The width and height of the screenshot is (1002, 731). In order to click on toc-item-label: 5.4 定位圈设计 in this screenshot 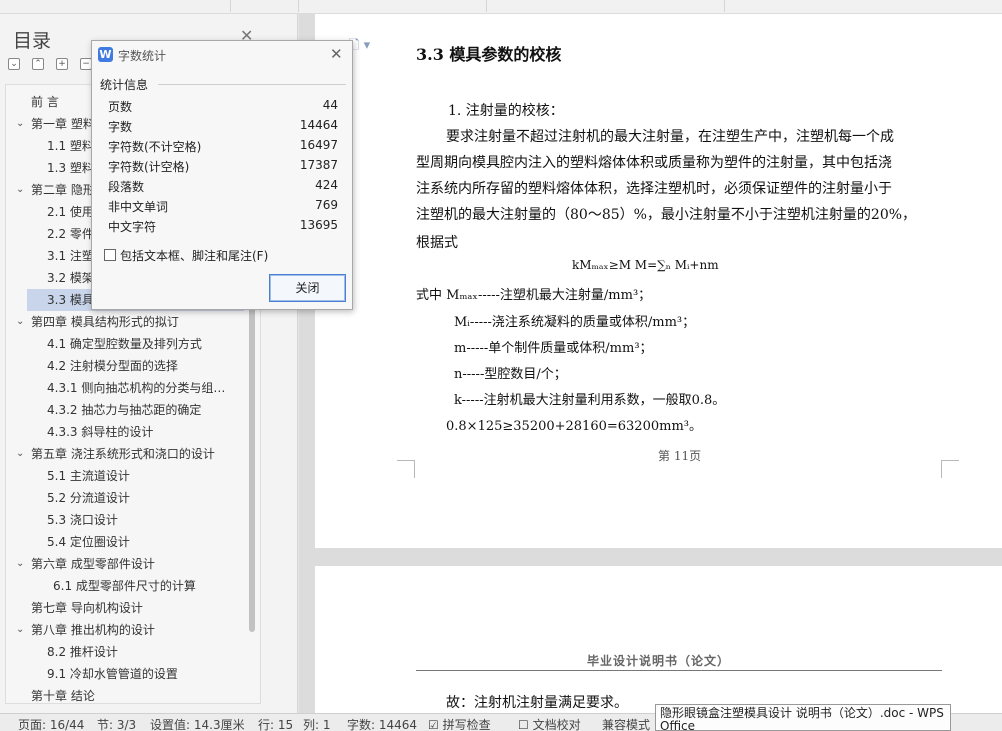, I will do `click(88, 542)`.